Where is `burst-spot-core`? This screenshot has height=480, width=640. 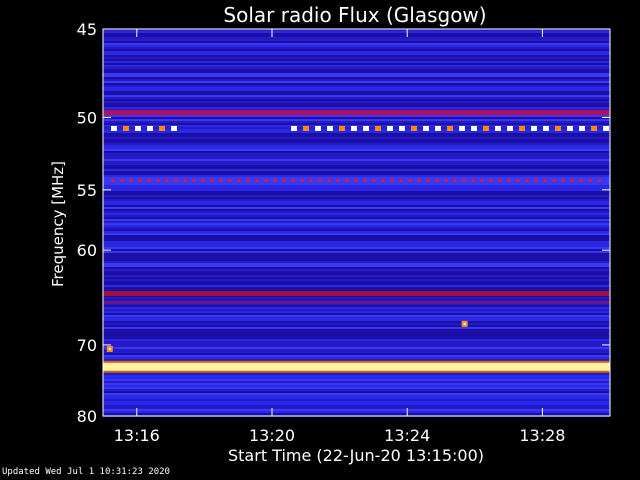
burst-spot-core is located at coordinates (464, 323).